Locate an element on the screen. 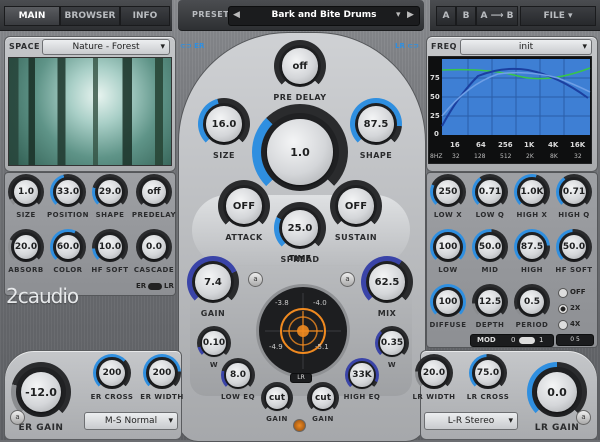 Image resolution: width=600 pixels, height=442 pixels. mod-label: MOD is located at coordinates (486, 340).